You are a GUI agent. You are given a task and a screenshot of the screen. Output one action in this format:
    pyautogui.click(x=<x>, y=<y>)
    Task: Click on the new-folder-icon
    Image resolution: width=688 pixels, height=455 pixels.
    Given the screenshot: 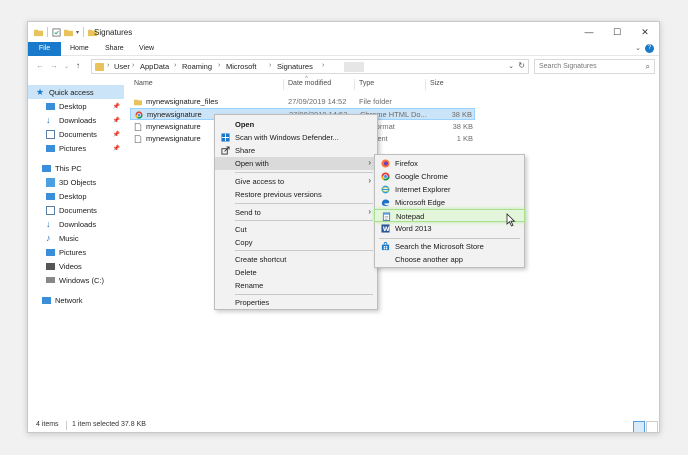 What is the action you would take?
    pyautogui.click(x=68, y=32)
    